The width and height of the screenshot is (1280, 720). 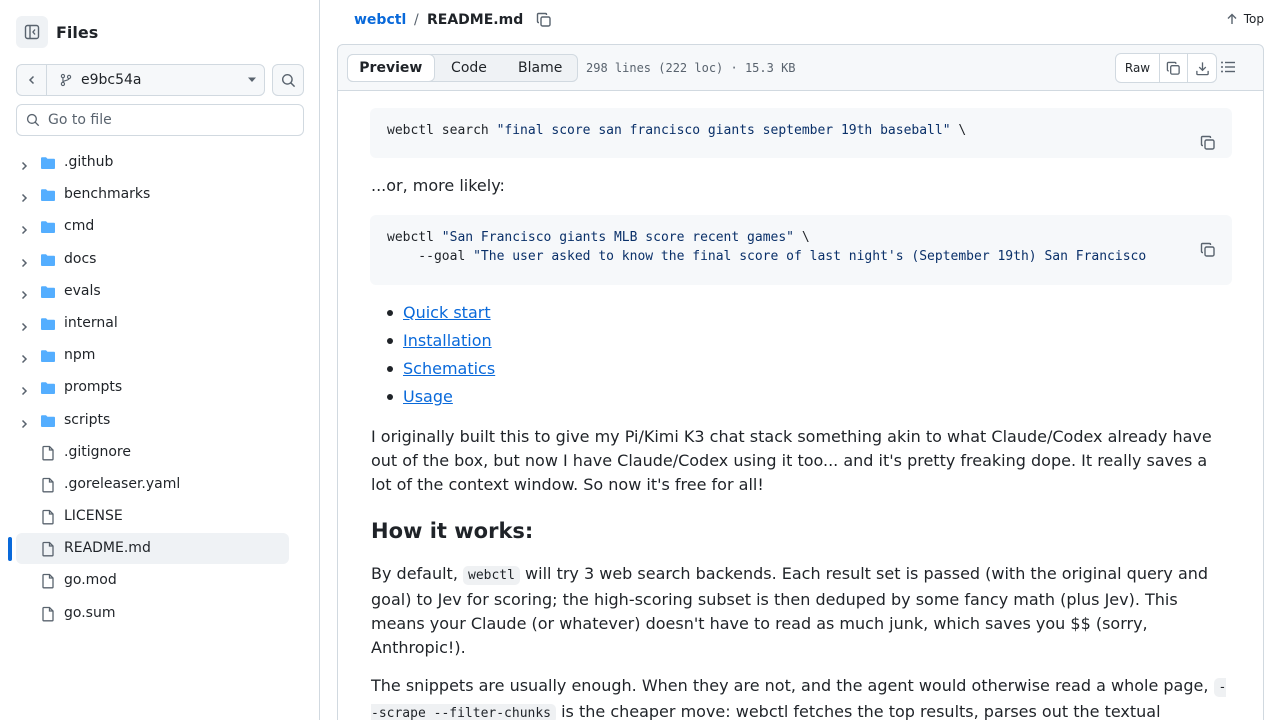 What do you see at coordinates (91, 322) in the screenshot?
I see `tree-item-label: internal` at bounding box center [91, 322].